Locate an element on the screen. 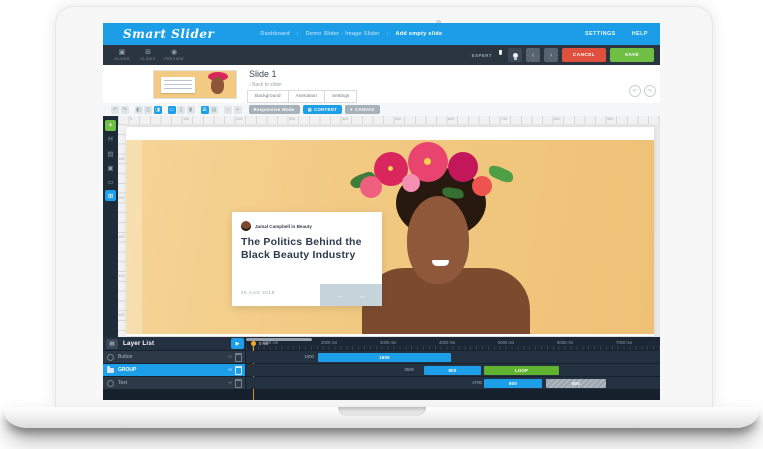 Image resolution: width=763 pixels, height=449 pixels. editor-toolbar-buttons: ↶ ↷ ◧ ◫ ◨ ▭ ▯ ▮ ⊞ ▤ − + is located at coordinates (172, 109).